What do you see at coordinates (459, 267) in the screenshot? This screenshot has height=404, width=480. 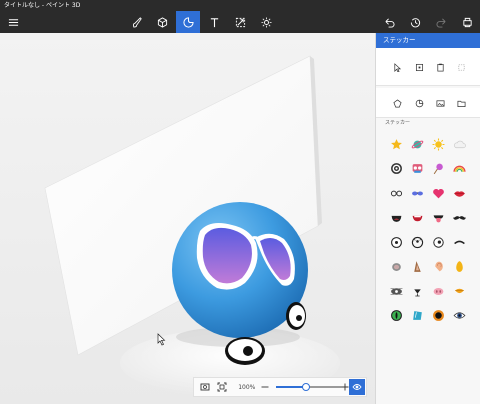 I see `yellow-ear-sticker` at bounding box center [459, 267].